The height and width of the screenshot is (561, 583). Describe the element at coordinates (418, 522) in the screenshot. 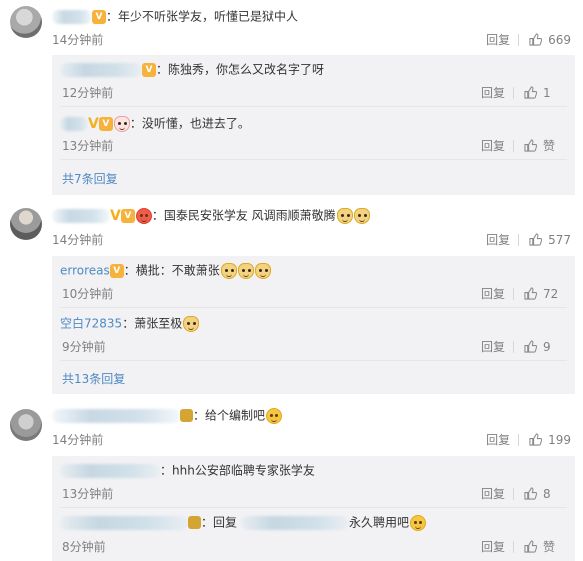

I see `smile-emoji-icon` at that location.